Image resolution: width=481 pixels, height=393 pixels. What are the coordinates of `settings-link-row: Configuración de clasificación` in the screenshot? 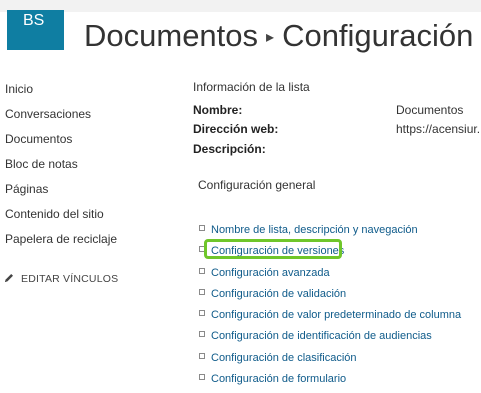 It's located at (278, 358).